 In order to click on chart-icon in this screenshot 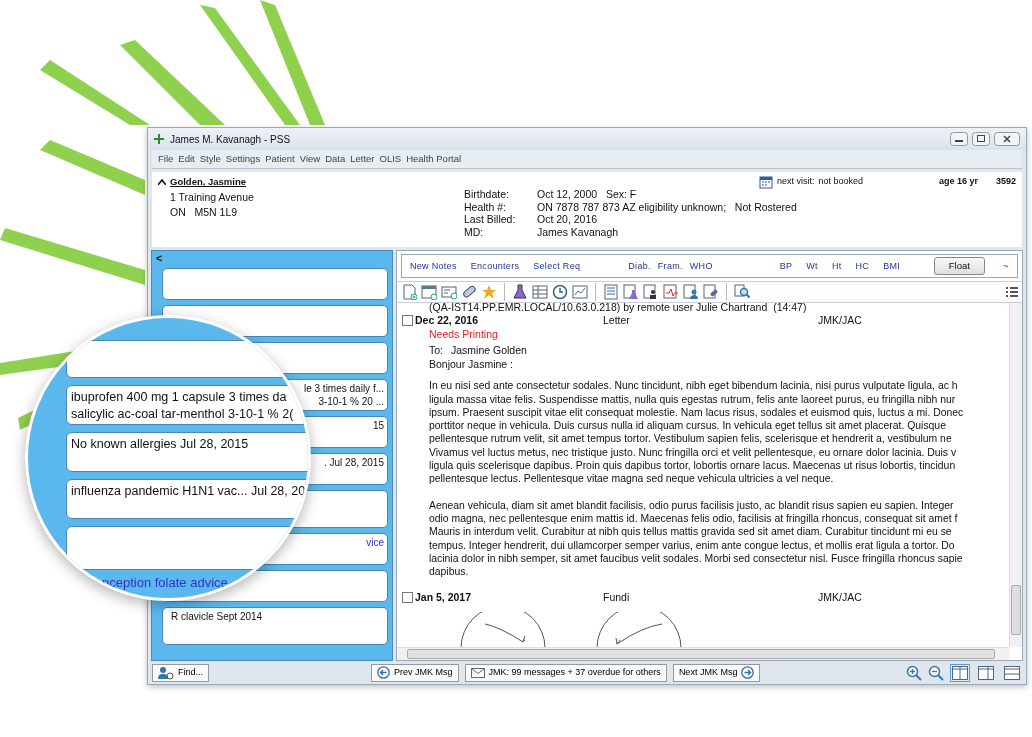, I will do `click(580, 292)`.